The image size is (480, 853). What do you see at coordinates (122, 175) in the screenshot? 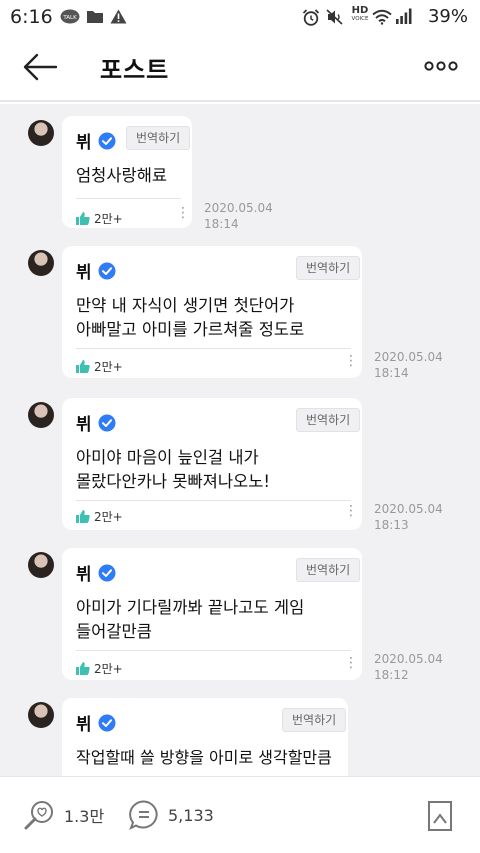
I see `post-text: 엄청사랑해료` at bounding box center [122, 175].